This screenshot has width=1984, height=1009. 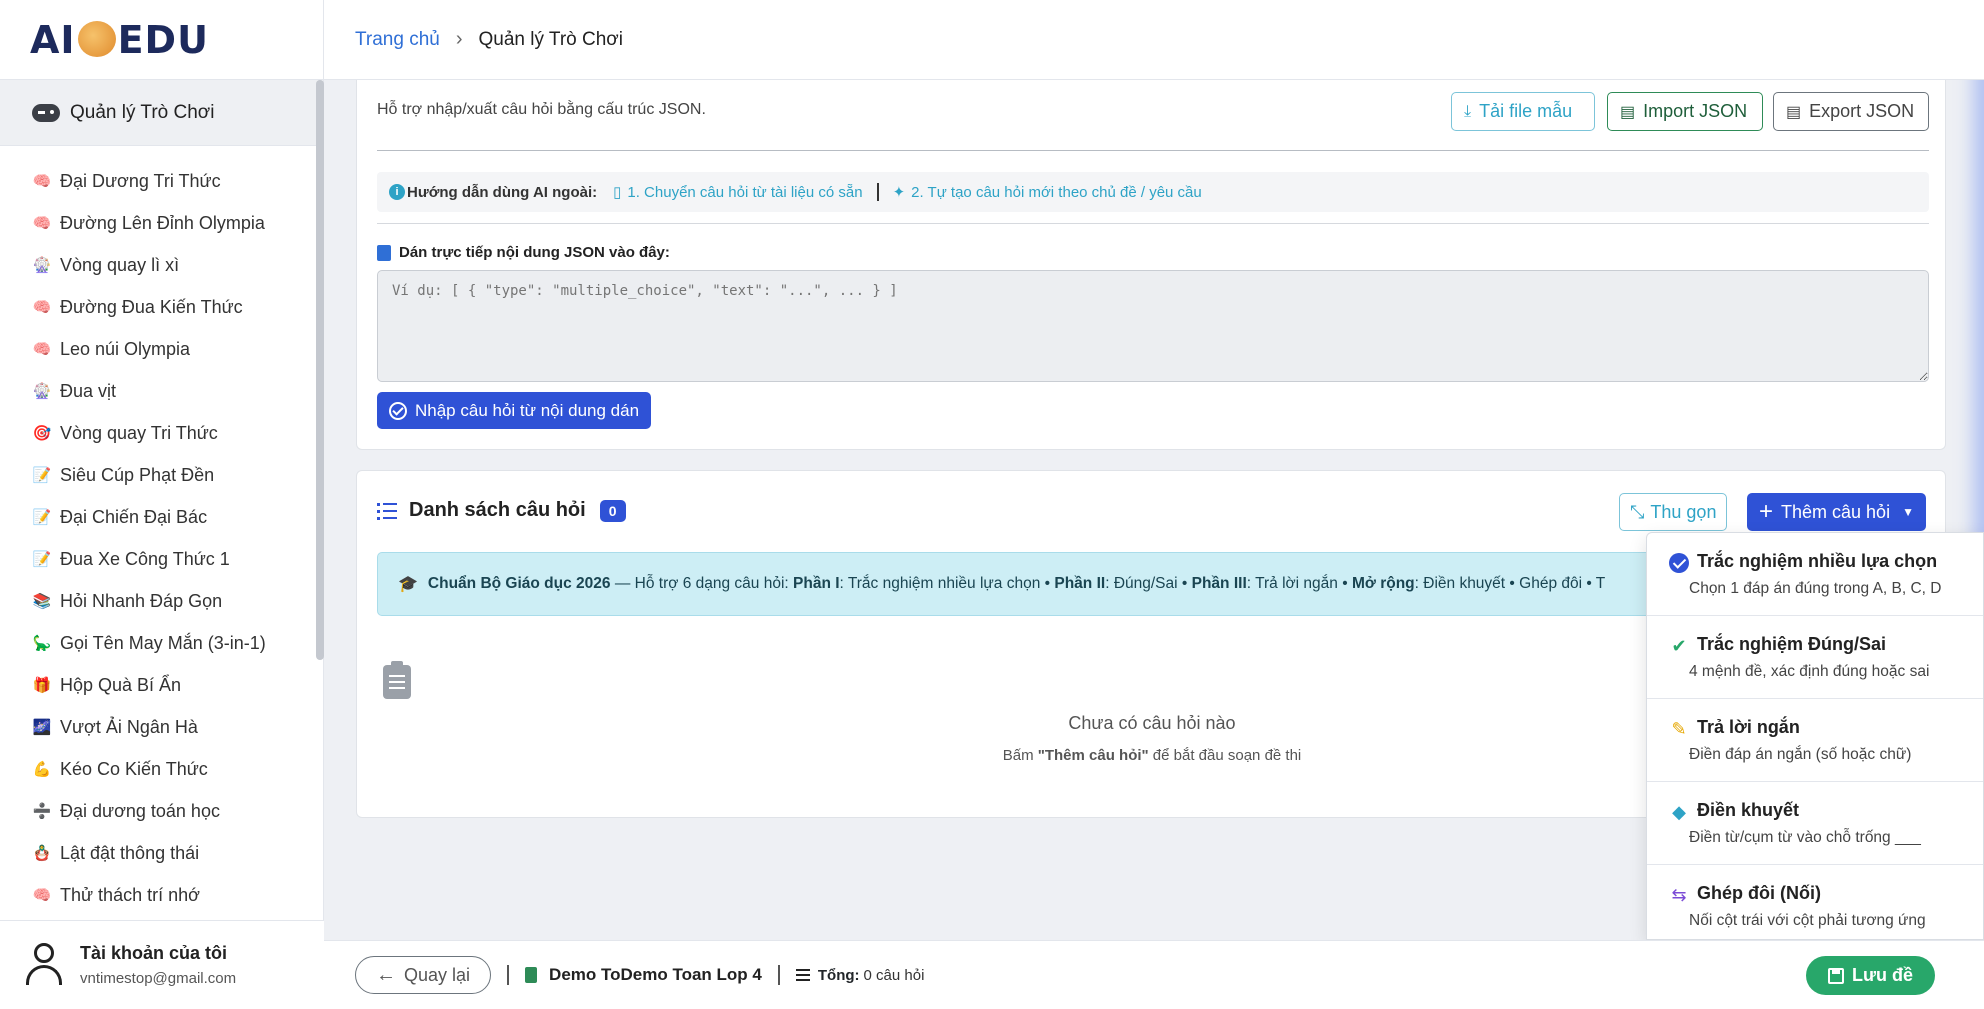 What do you see at coordinates (1148, 583) in the screenshot?
I see `notice-part2-text: : Đúng/Sai •` at bounding box center [1148, 583].